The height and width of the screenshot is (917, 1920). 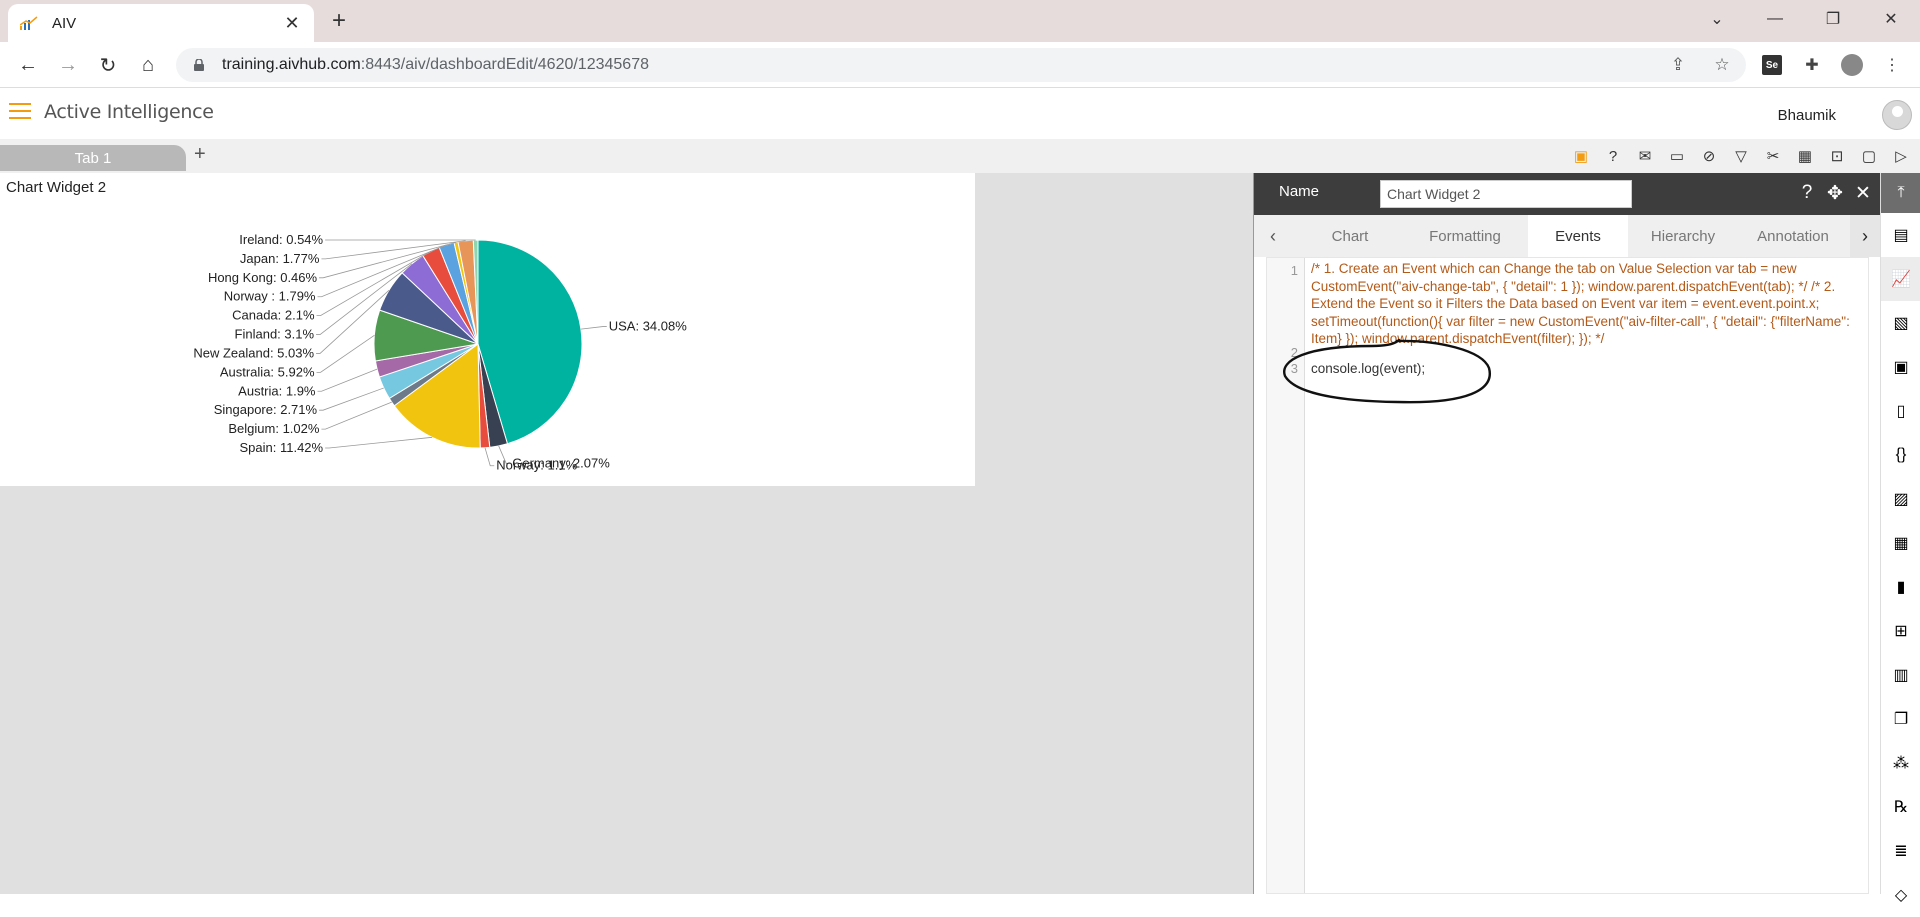 I want to click on file-icon: ▮, so click(x=1900, y=587).